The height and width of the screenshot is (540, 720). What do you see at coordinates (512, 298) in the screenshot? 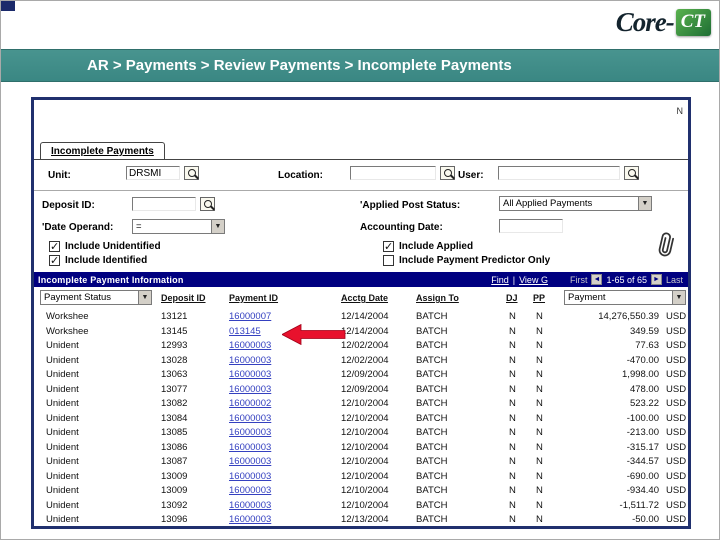
I see `column-dj: DJ` at bounding box center [512, 298].